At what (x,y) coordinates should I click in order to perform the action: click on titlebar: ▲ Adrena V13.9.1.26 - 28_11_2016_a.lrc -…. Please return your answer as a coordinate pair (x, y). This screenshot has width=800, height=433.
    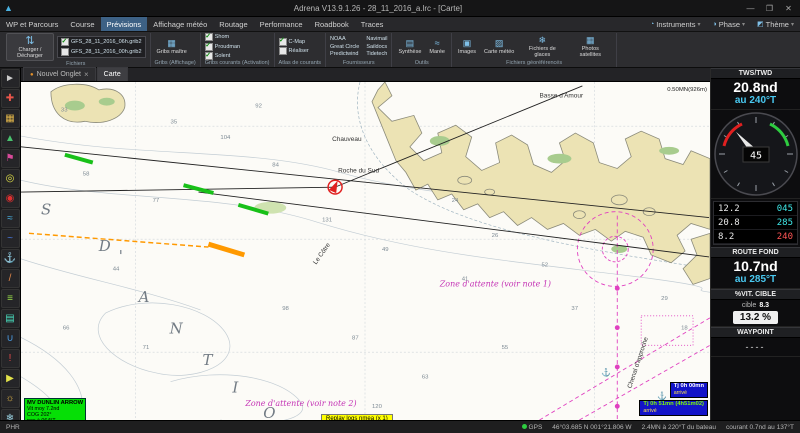
    Looking at the image, I should click on (400, 8).